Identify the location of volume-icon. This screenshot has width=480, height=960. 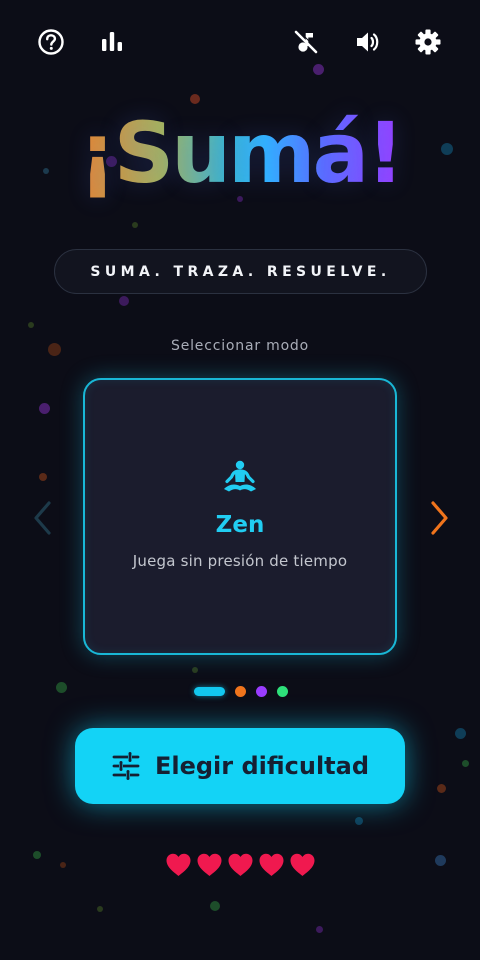
(368, 42).